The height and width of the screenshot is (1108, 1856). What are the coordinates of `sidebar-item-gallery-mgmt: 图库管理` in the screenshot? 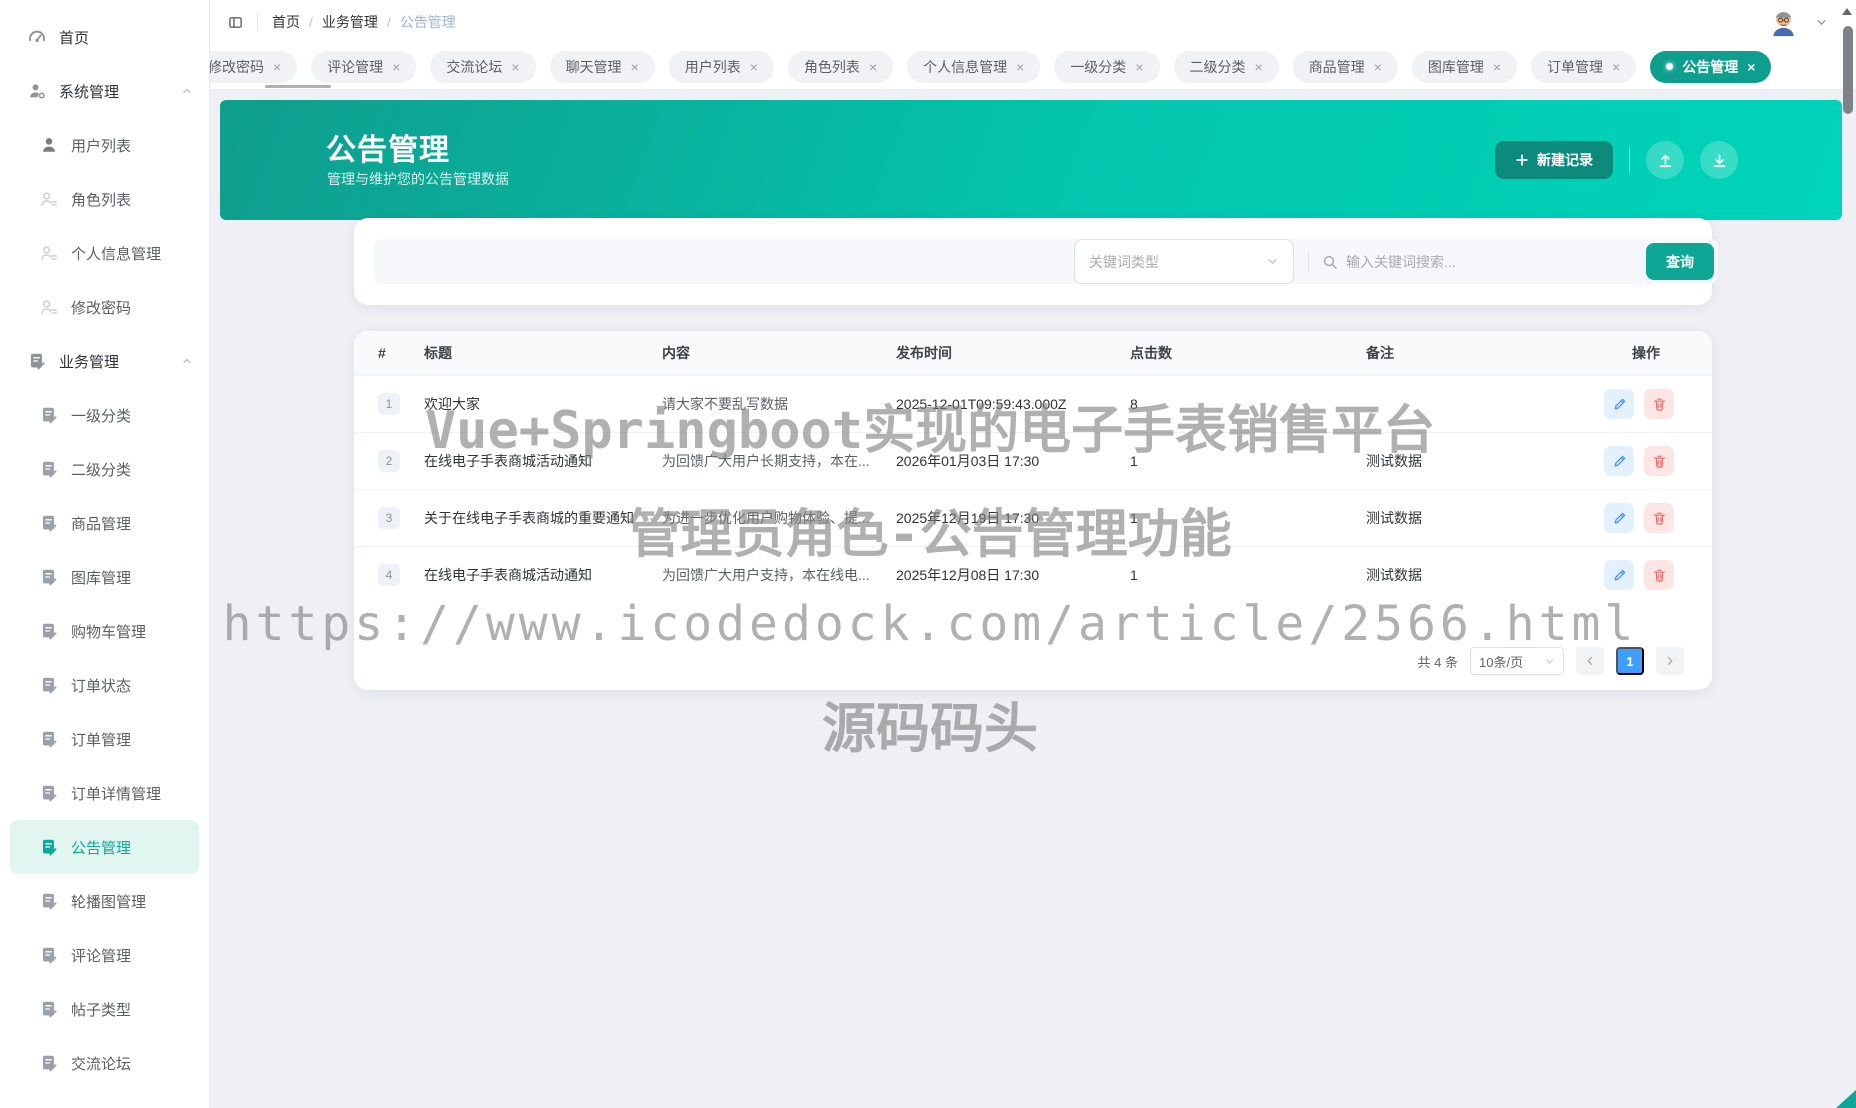 It's located at (104, 577).